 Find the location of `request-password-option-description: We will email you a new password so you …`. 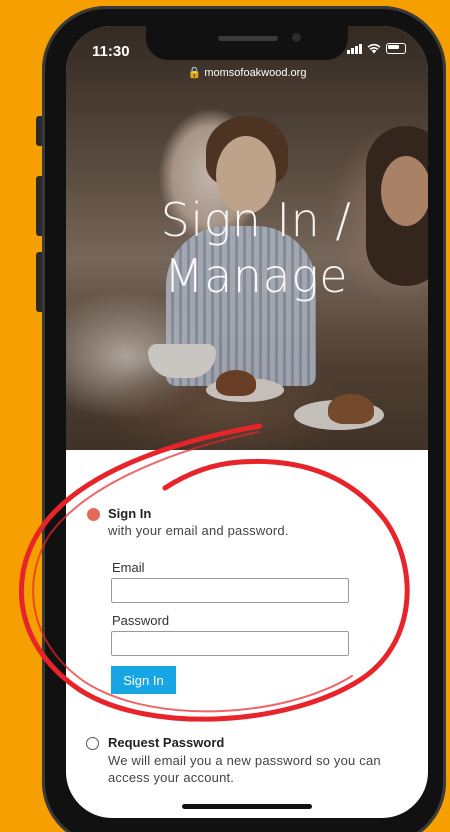

request-password-option-description: We will email you a new password so you … is located at coordinates (244, 769).